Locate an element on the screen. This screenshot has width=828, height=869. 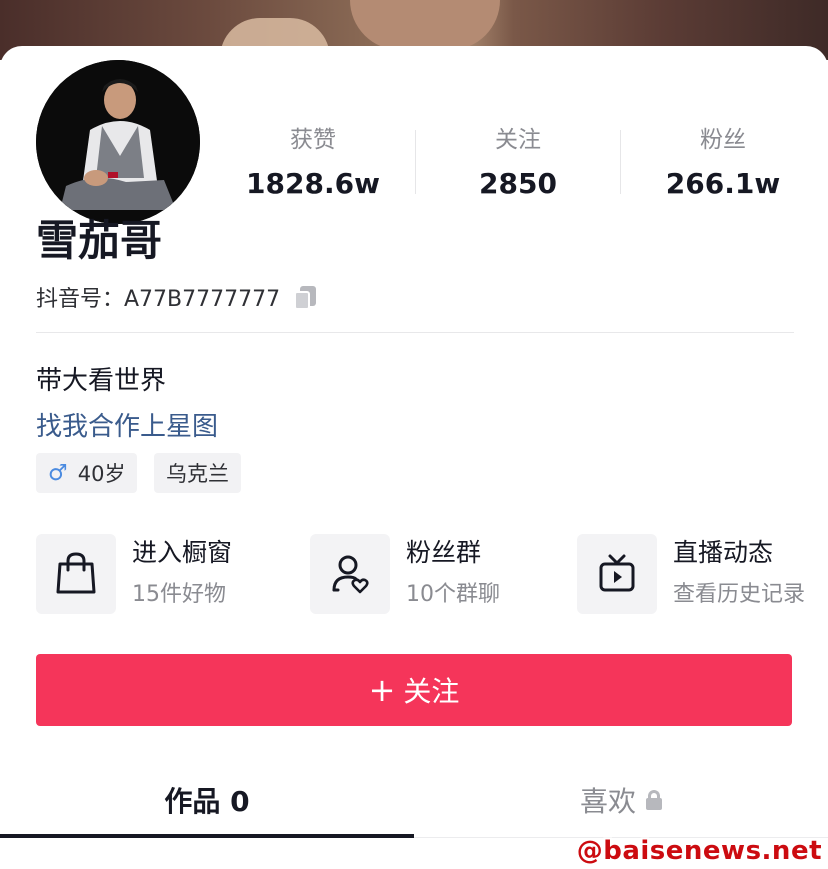
tab-works-label: 作品 0 is located at coordinates (207, 801).